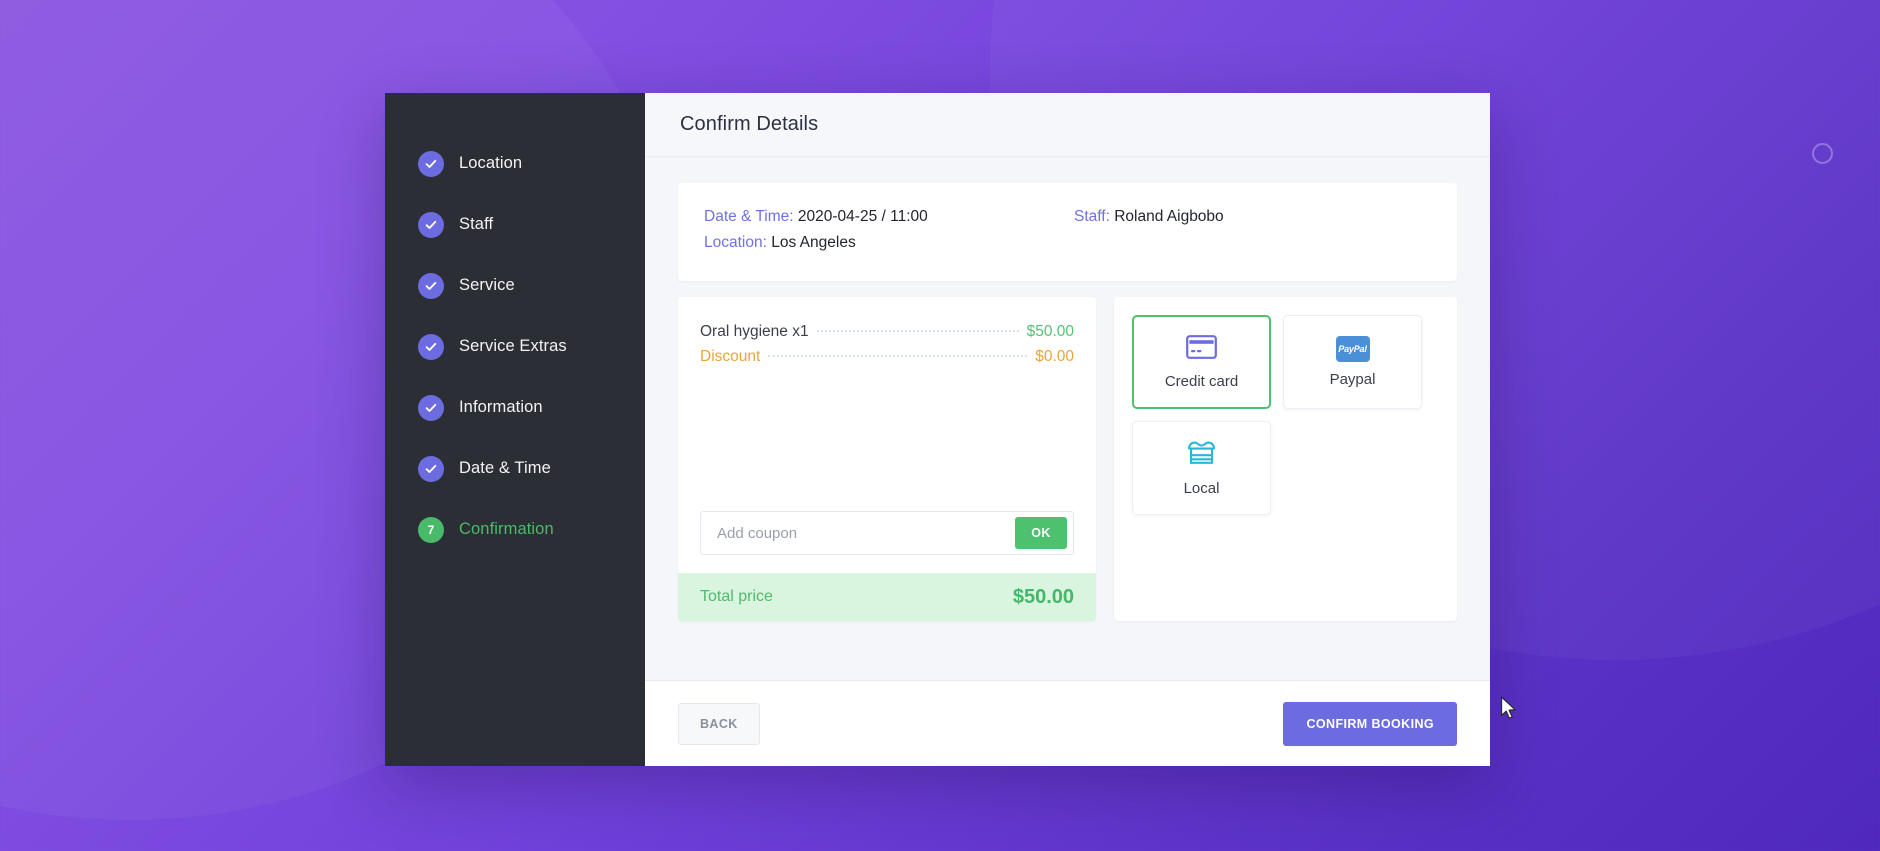 The height and width of the screenshot is (851, 1880). Describe the element at coordinates (1370, 723) in the screenshot. I see `confirm-booking-button: CONFIRM BOOKING` at that location.